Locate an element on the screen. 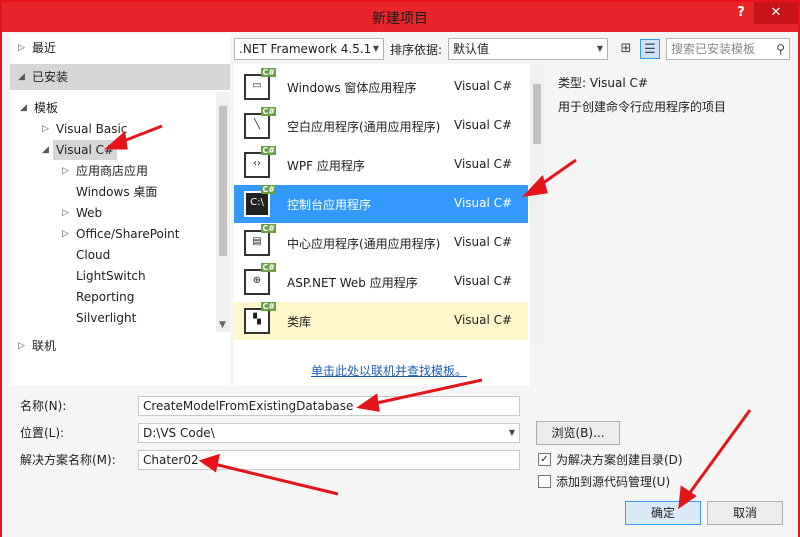 This screenshot has height=537, width=800. template-name: ASP.NET Web 应用程序 is located at coordinates (352, 283).